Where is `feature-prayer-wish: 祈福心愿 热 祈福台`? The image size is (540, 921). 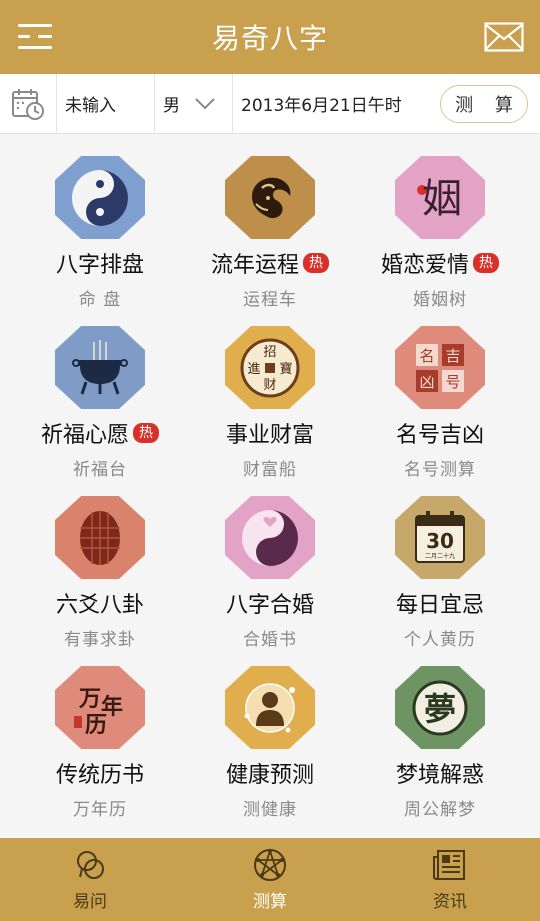 feature-prayer-wish: 祈福心愿 热 祈福台 is located at coordinates (100, 395).